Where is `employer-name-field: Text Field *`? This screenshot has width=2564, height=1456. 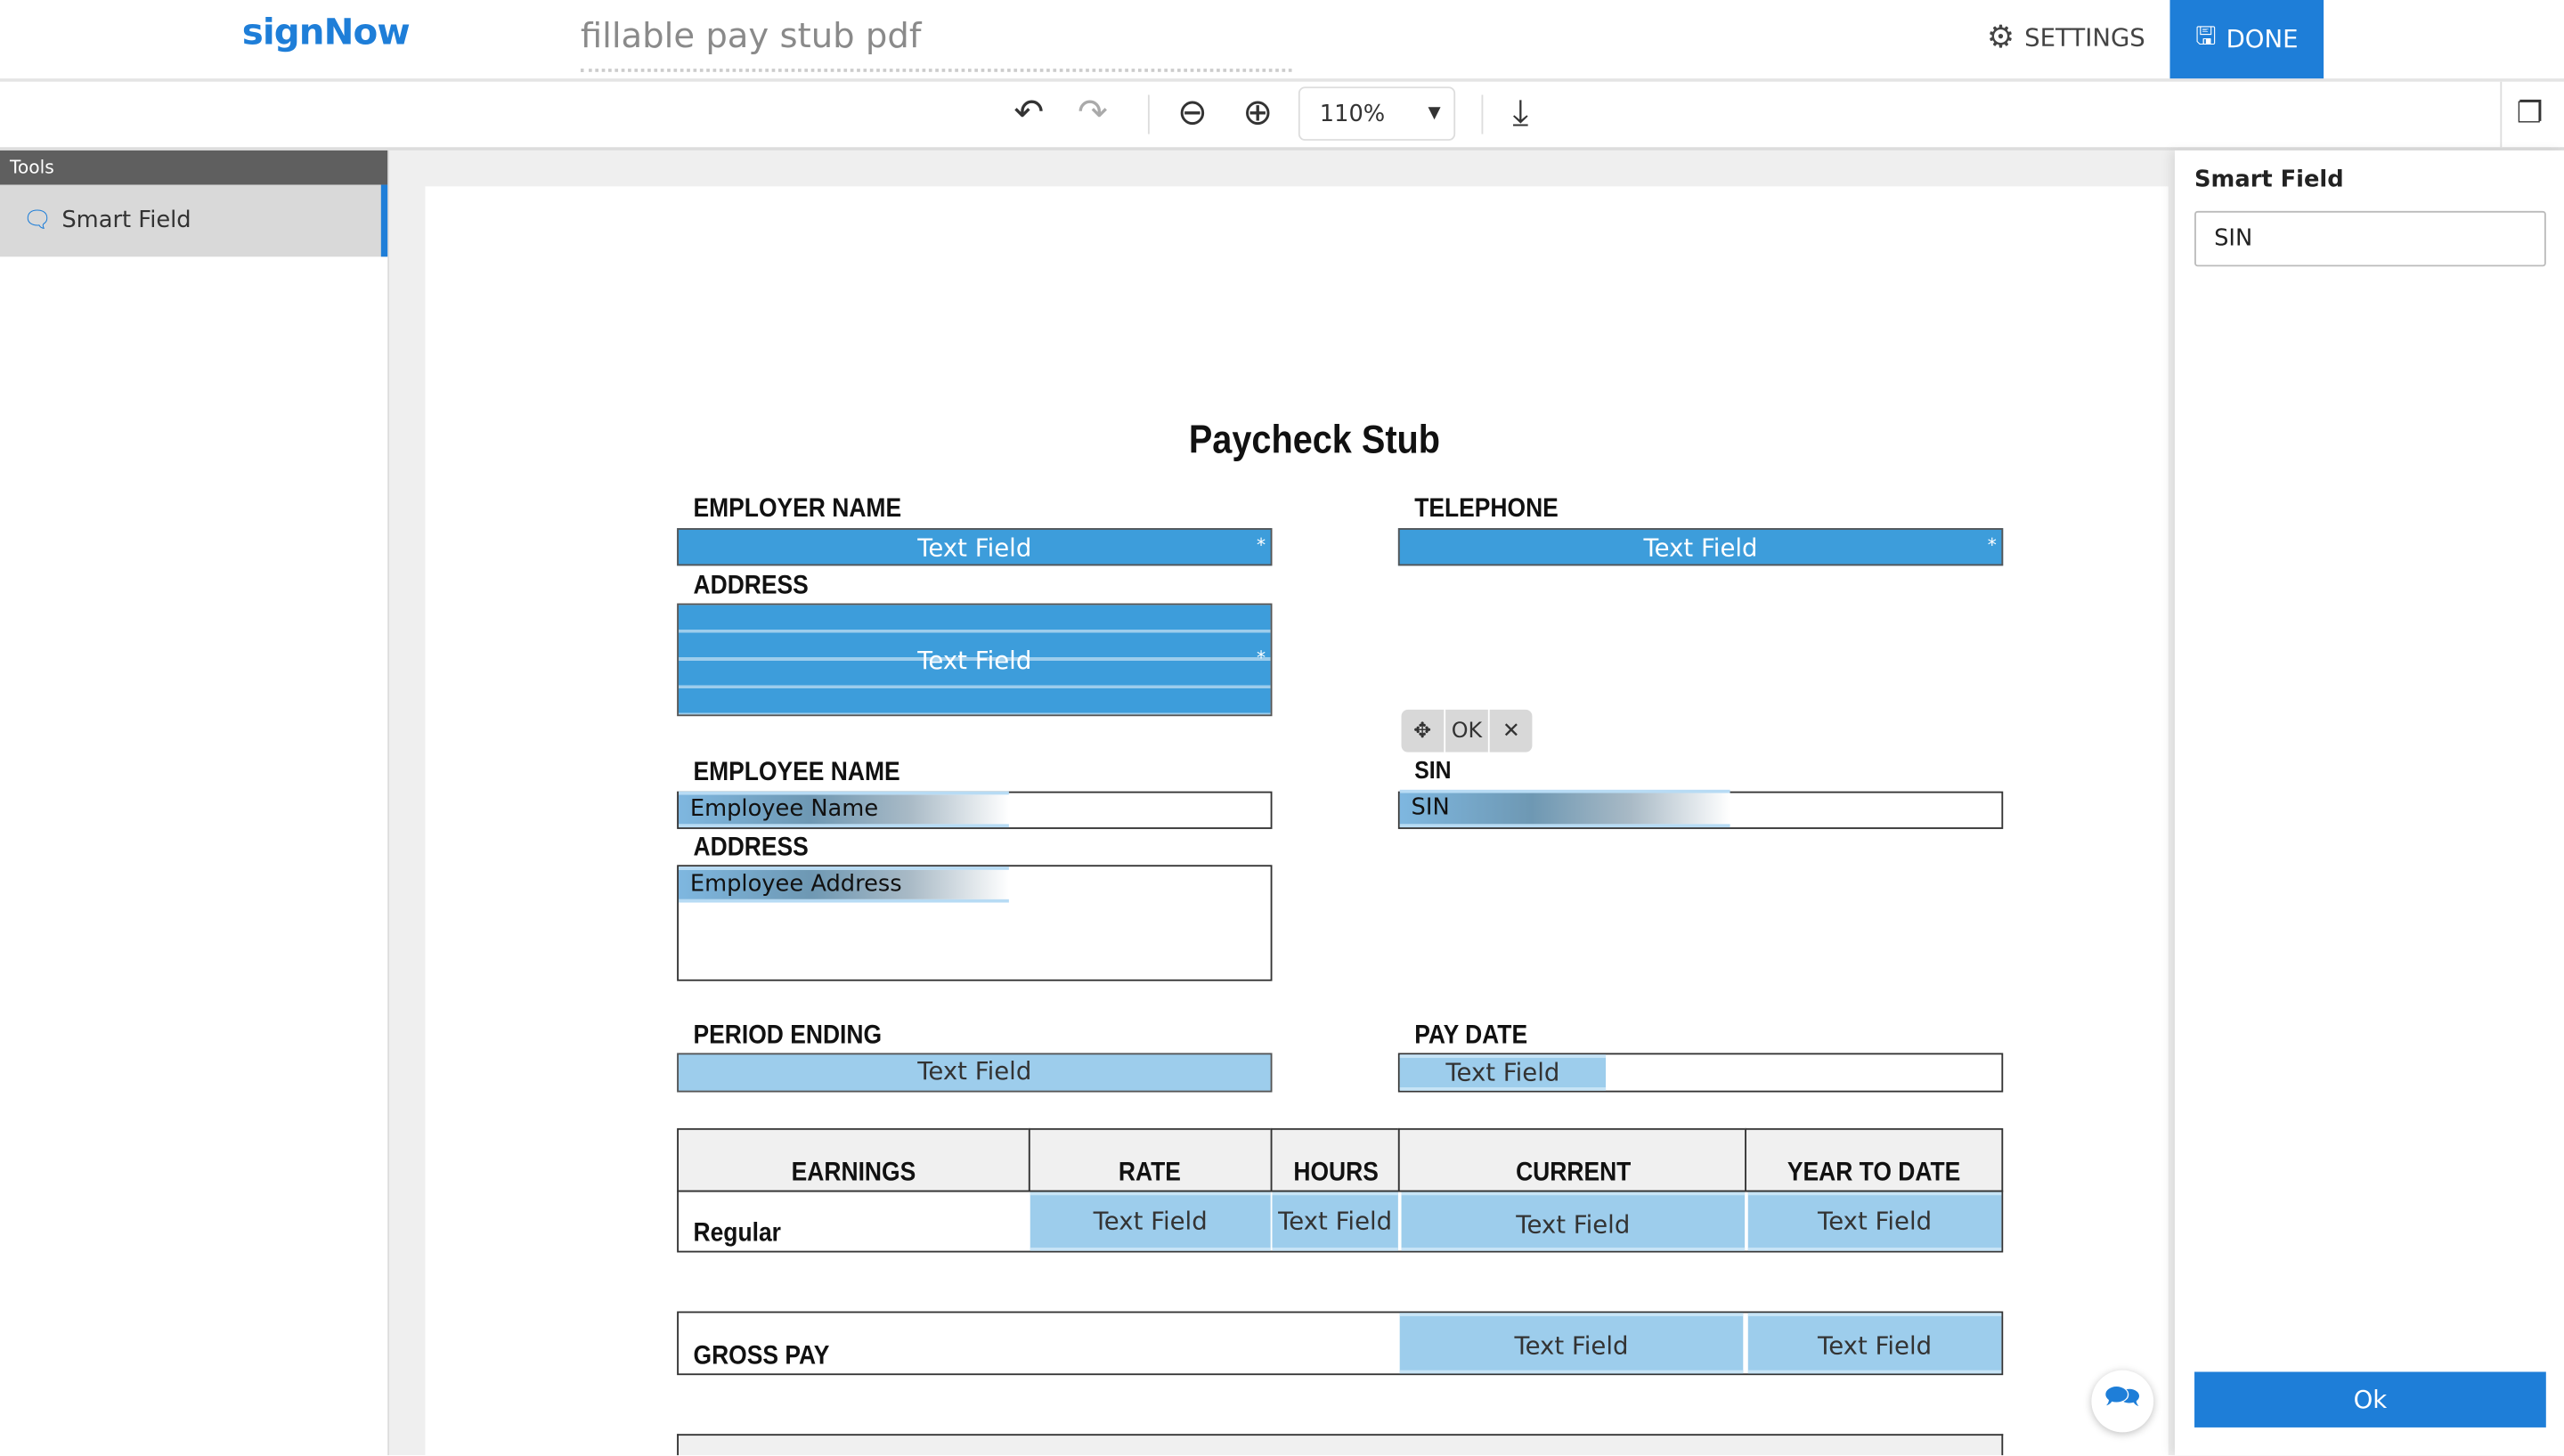
employer-name-field: Text Field * is located at coordinates (975, 547).